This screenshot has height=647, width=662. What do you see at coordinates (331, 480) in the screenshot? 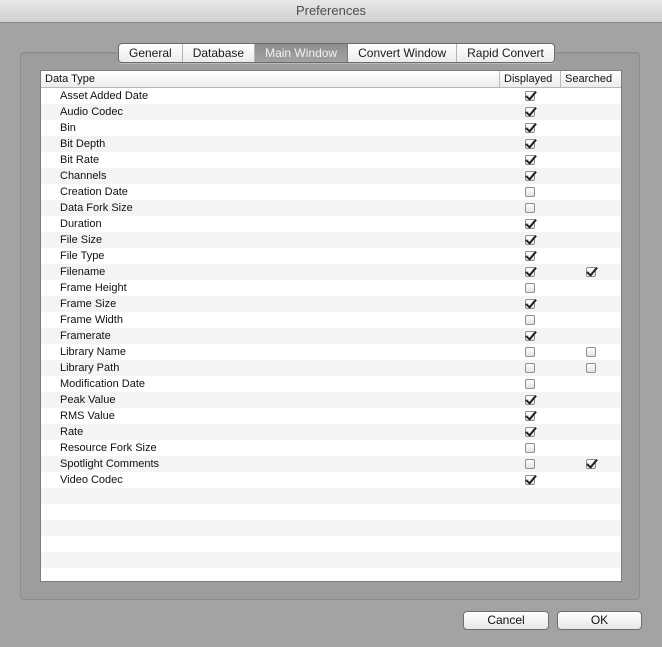
I see `table-row: Video Codec` at bounding box center [331, 480].